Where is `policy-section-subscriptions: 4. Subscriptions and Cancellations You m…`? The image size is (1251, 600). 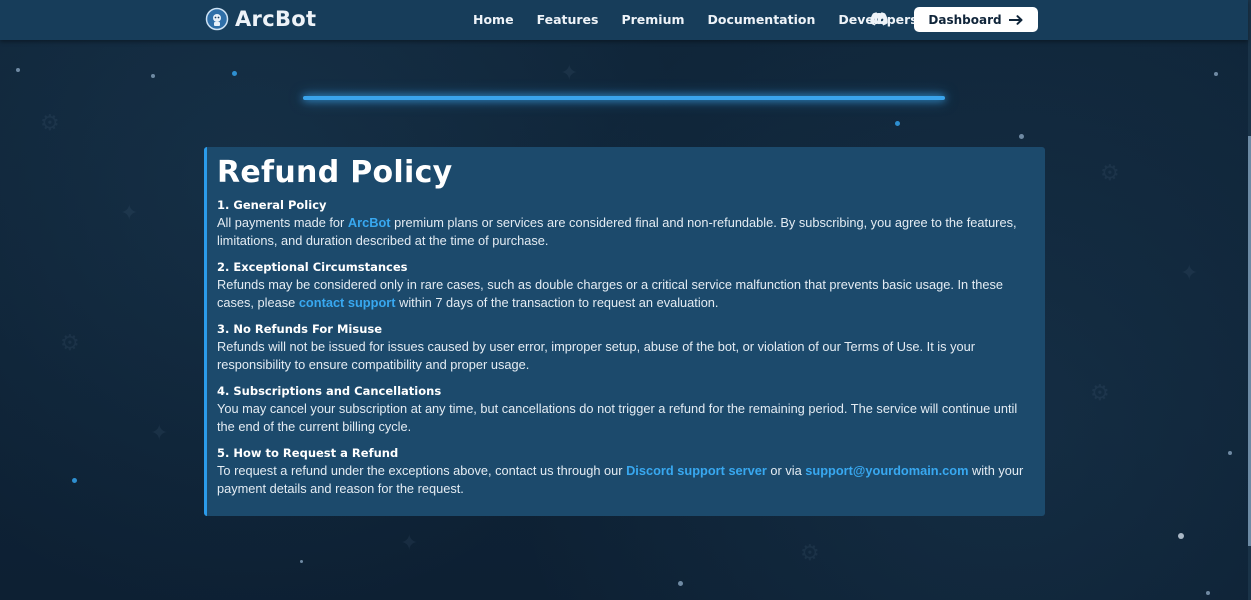 policy-section-subscriptions: 4. Subscriptions and Cancellations You m… is located at coordinates (626, 409).